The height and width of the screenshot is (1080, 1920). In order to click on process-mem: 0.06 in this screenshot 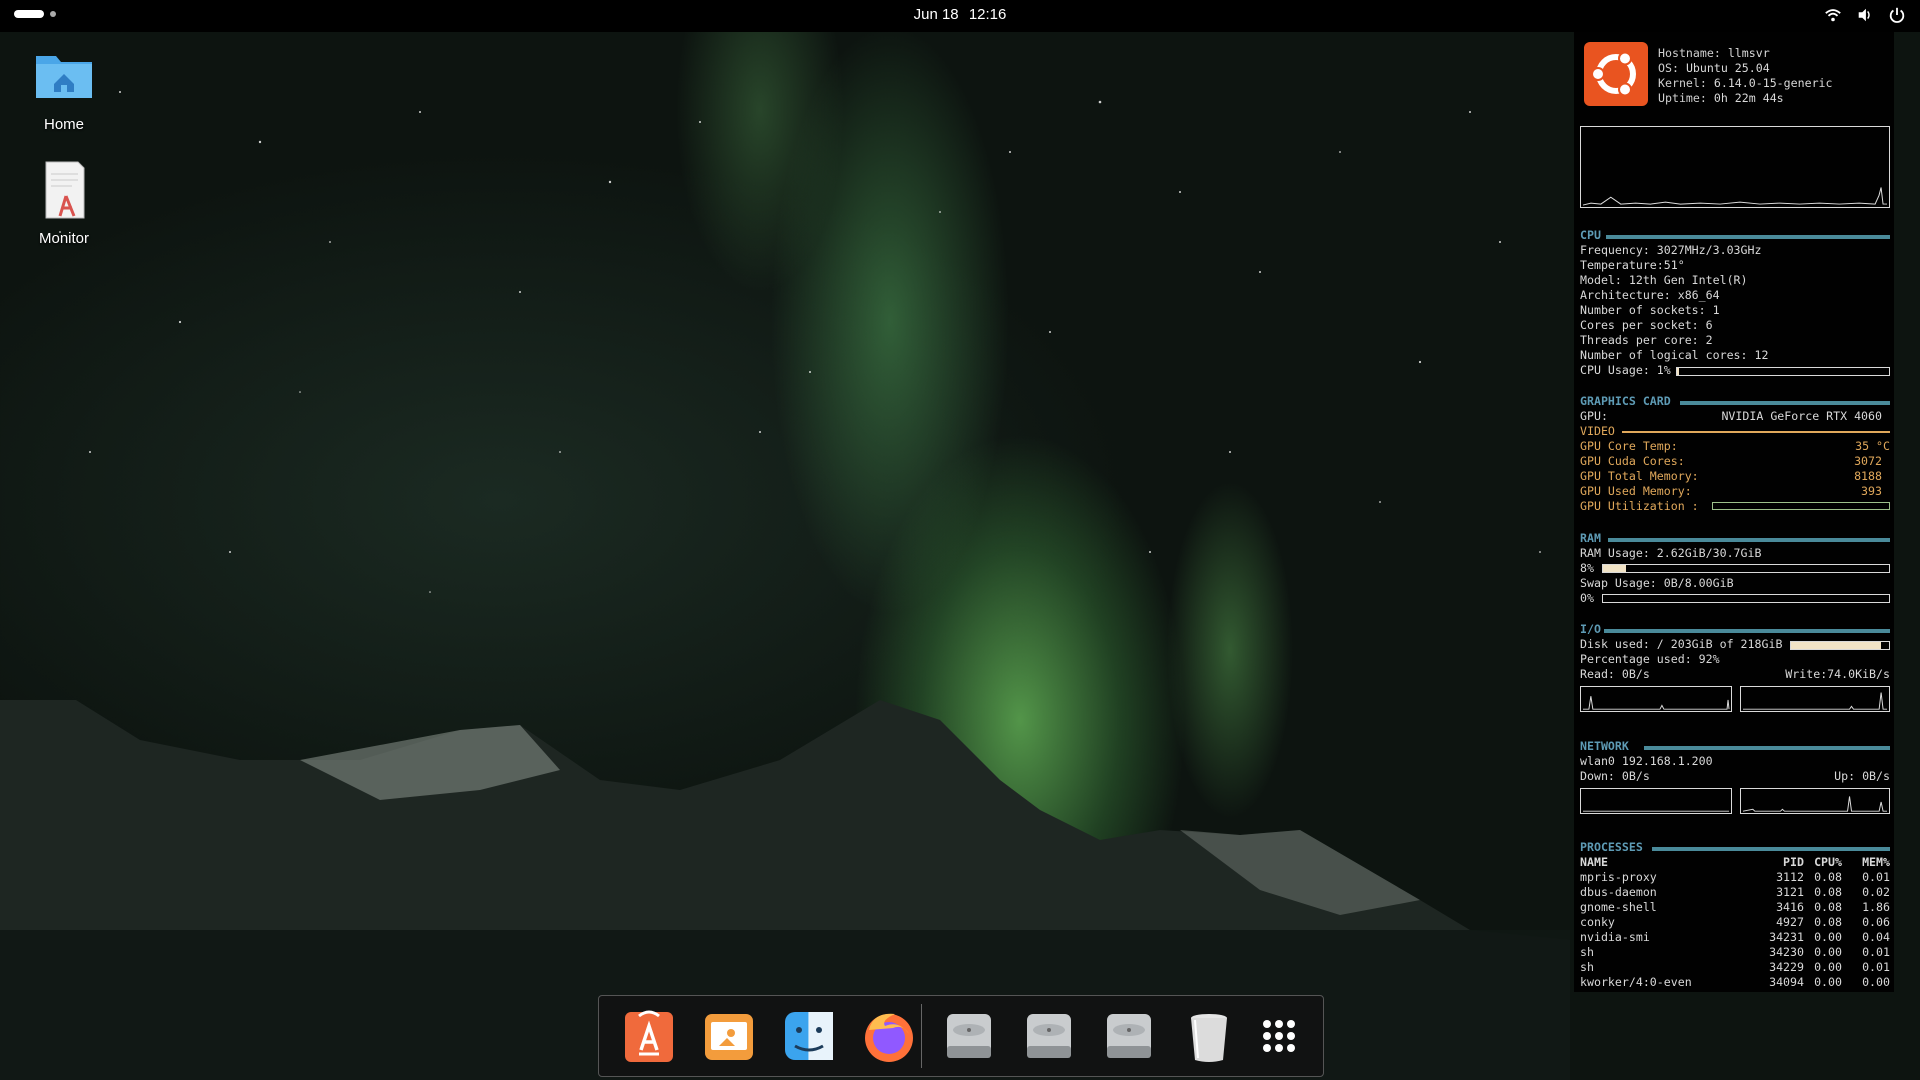, I will do `click(1876, 922)`.